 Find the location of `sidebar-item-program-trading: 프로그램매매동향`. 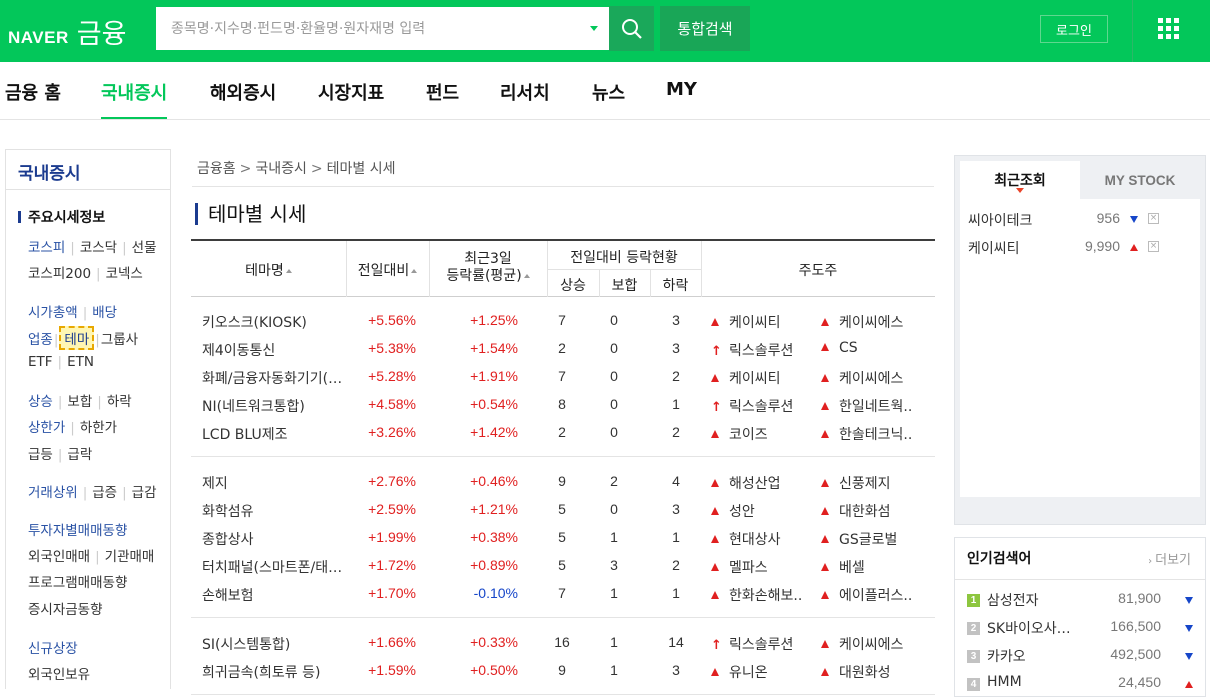

sidebar-item-program-trading: 프로그램매매동향 is located at coordinates (77, 583).